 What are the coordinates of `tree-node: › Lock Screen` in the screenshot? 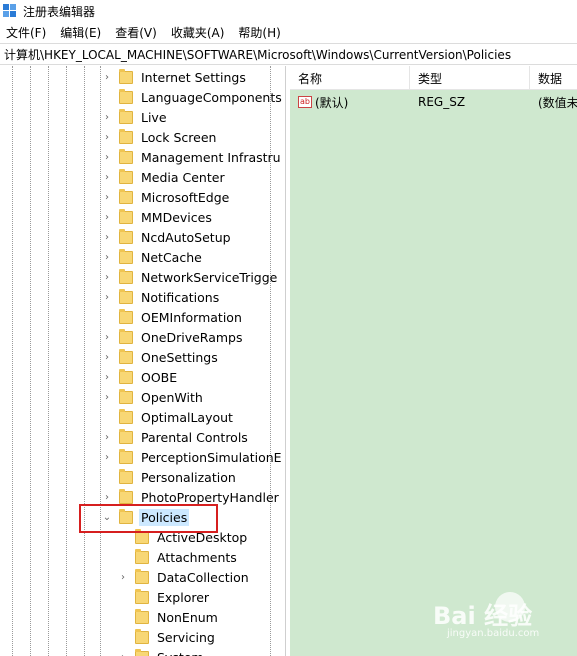 It's located at (159, 137).